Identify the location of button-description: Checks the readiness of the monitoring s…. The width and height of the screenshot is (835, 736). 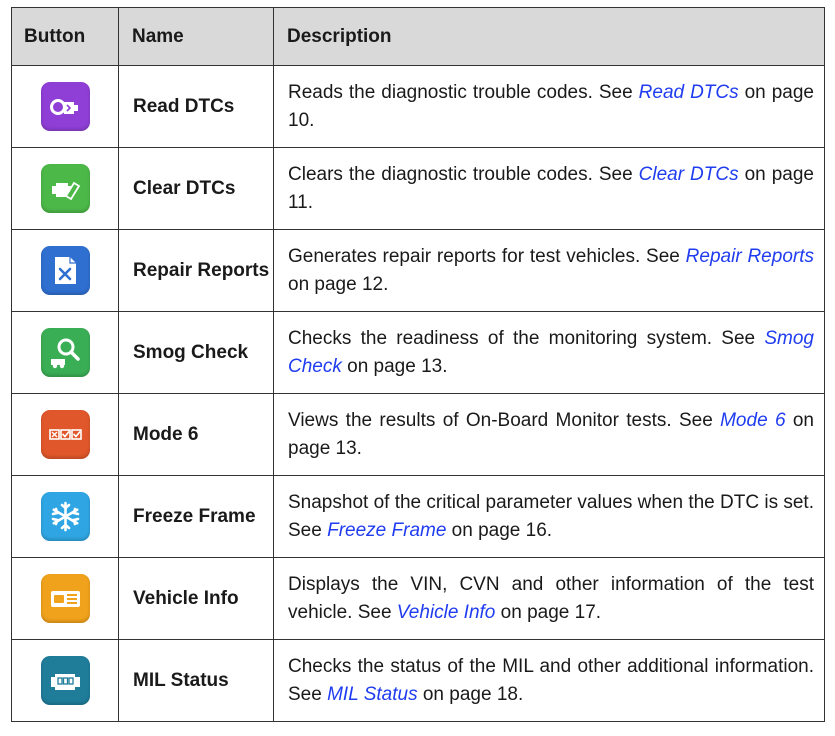
(549, 352).